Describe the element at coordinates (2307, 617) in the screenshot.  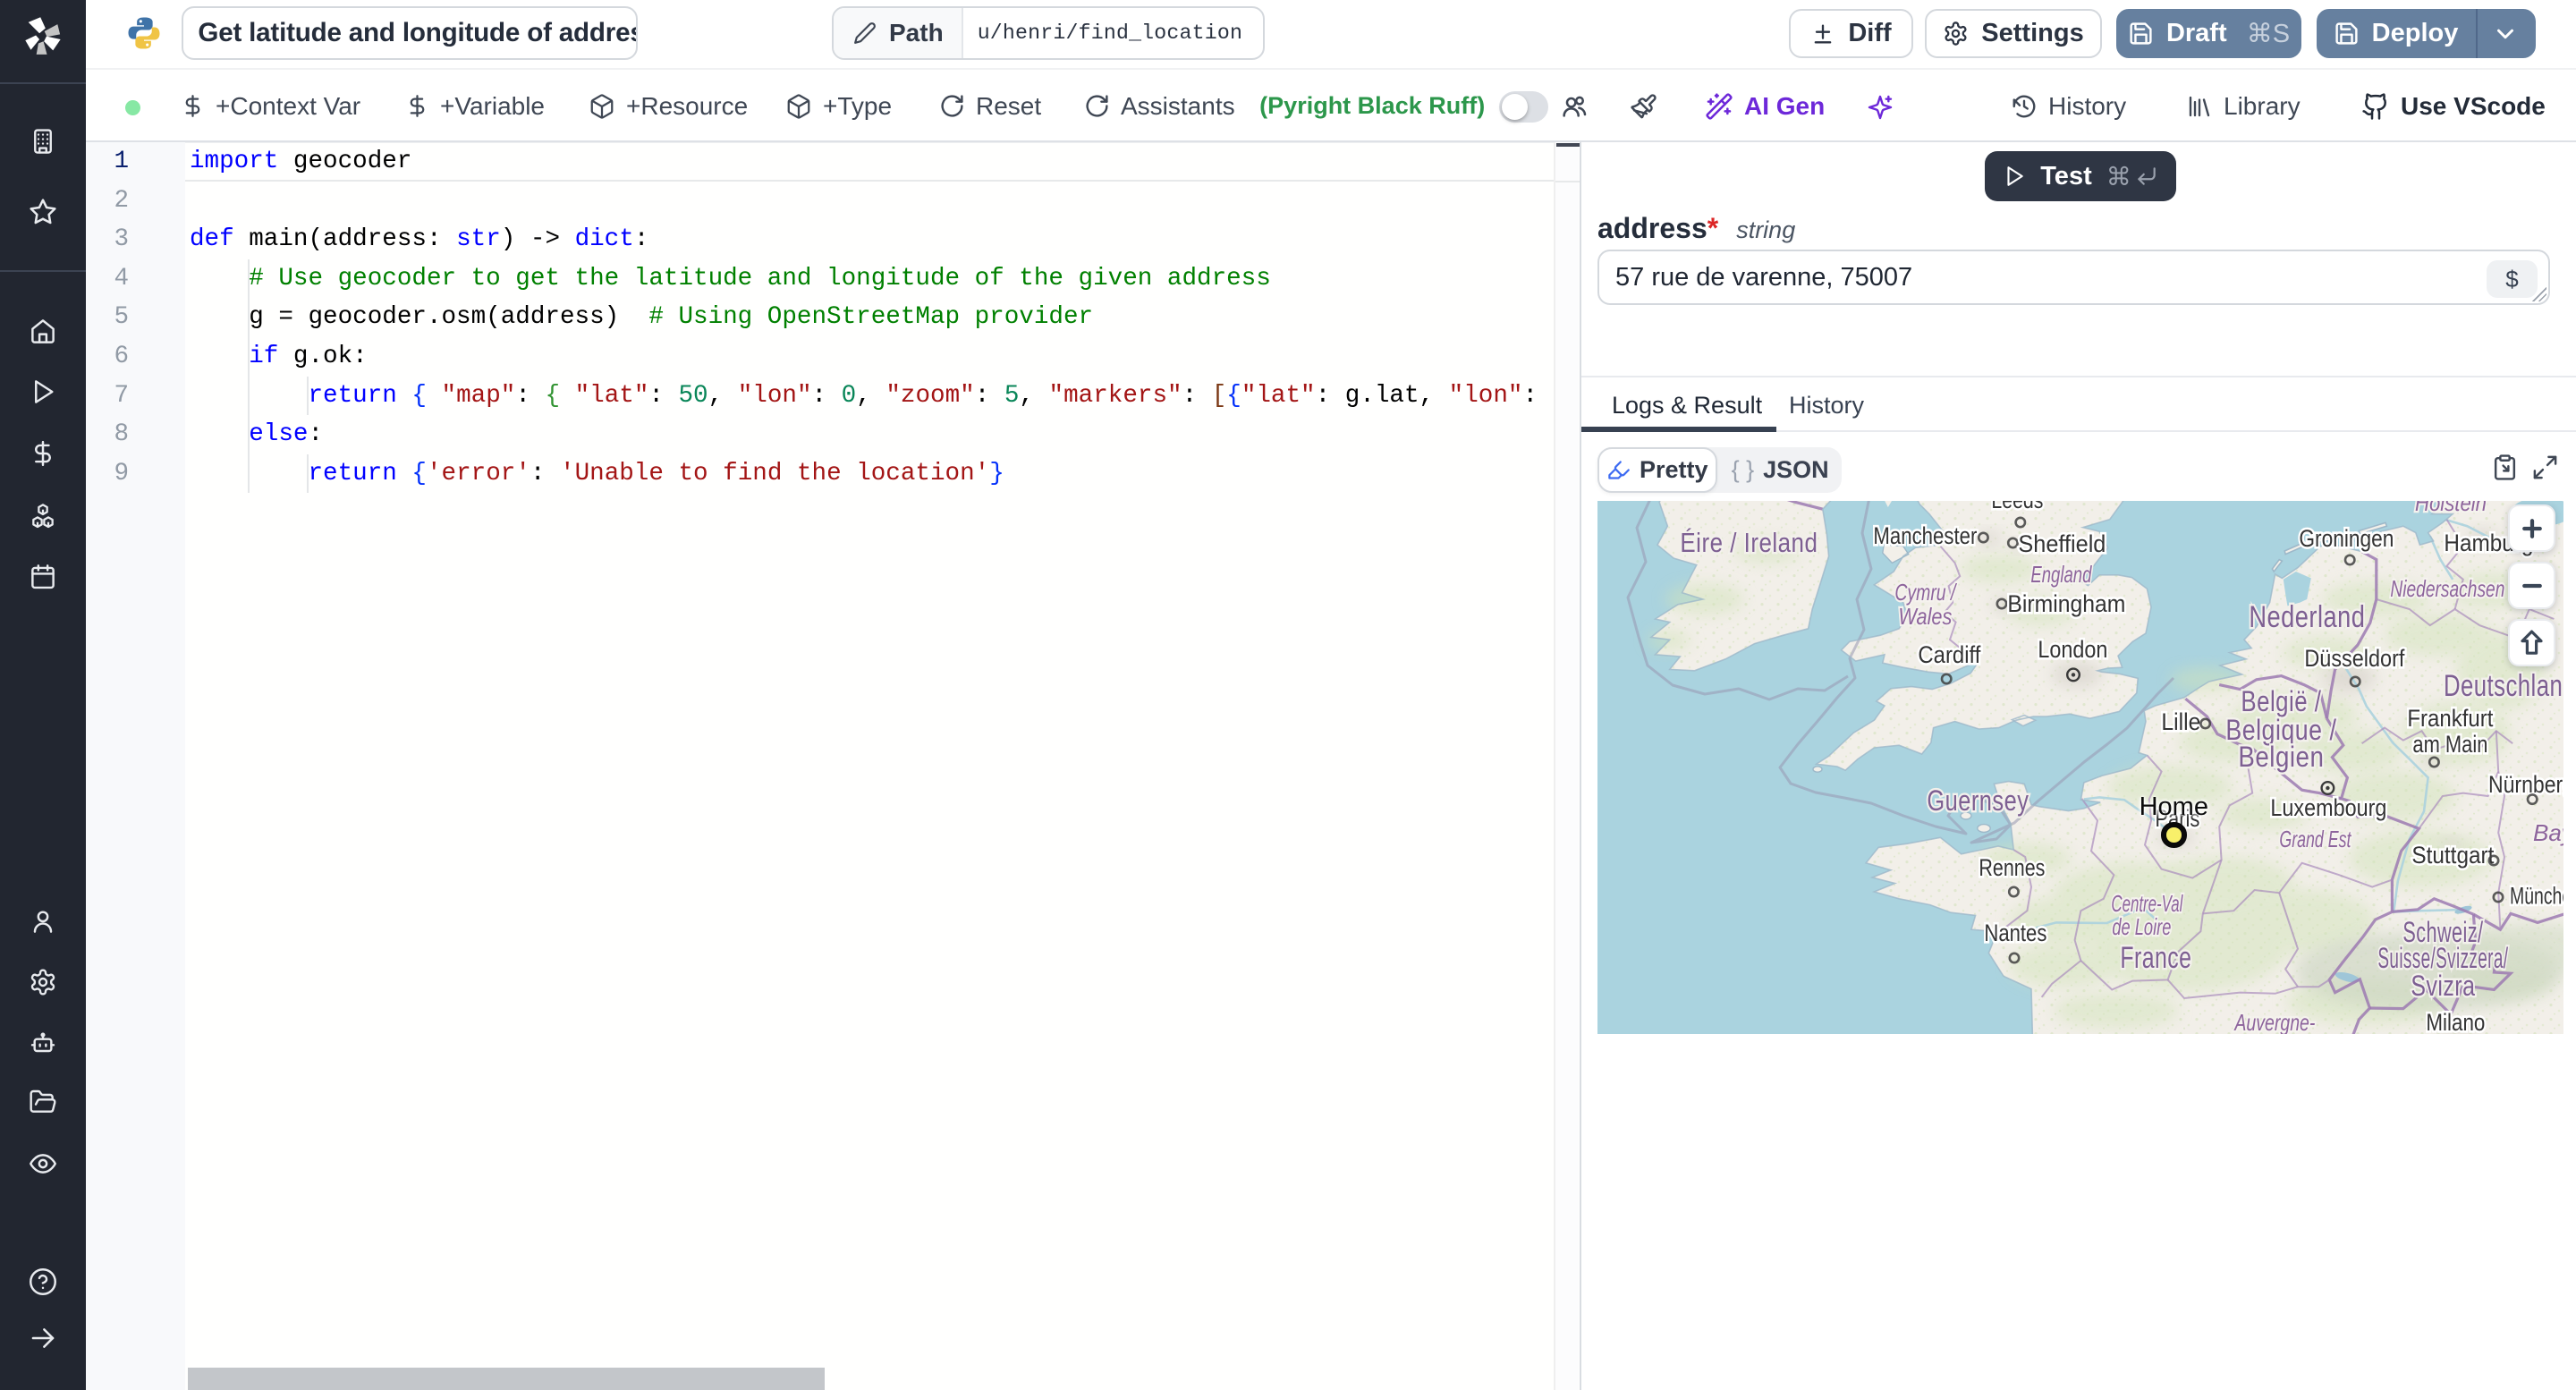
I see `svg-text: Nederland` at that location.